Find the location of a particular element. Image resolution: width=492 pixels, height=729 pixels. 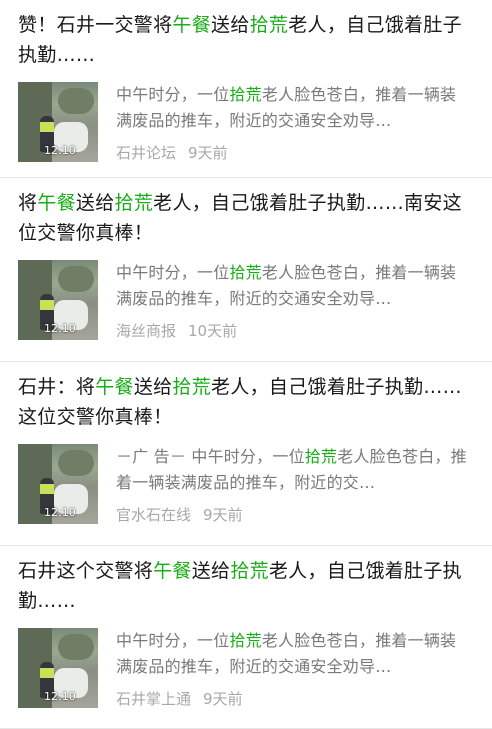

title-text: 石井：将 is located at coordinates (57, 387).